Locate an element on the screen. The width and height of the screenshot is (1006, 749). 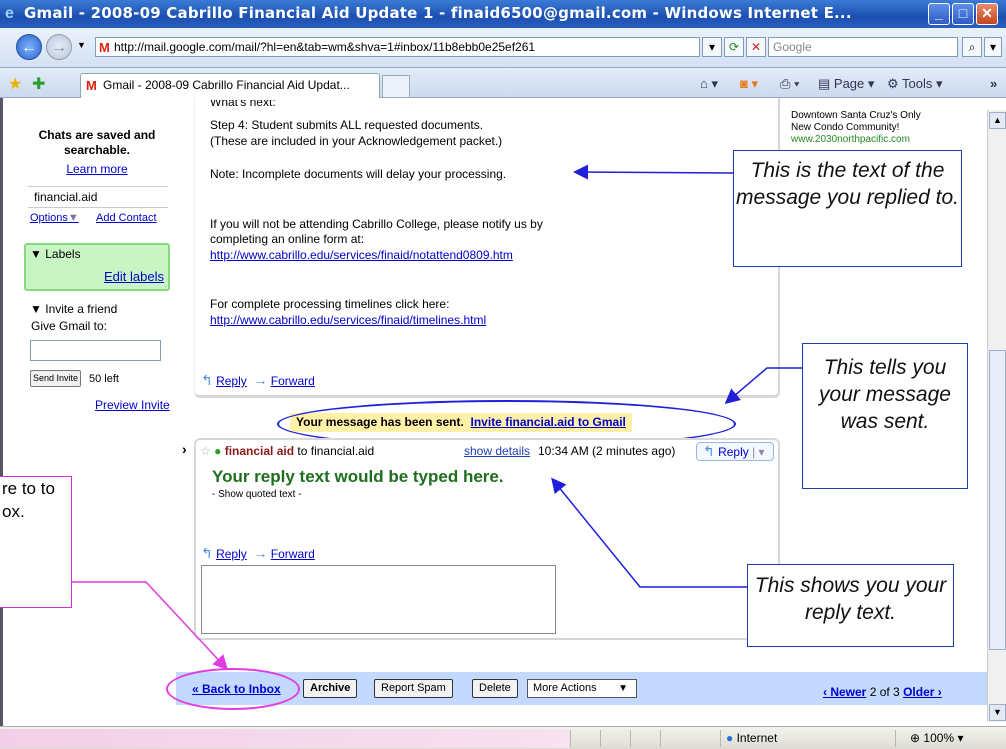
chevron-right-icon: » is located at coordinates (993, 83).